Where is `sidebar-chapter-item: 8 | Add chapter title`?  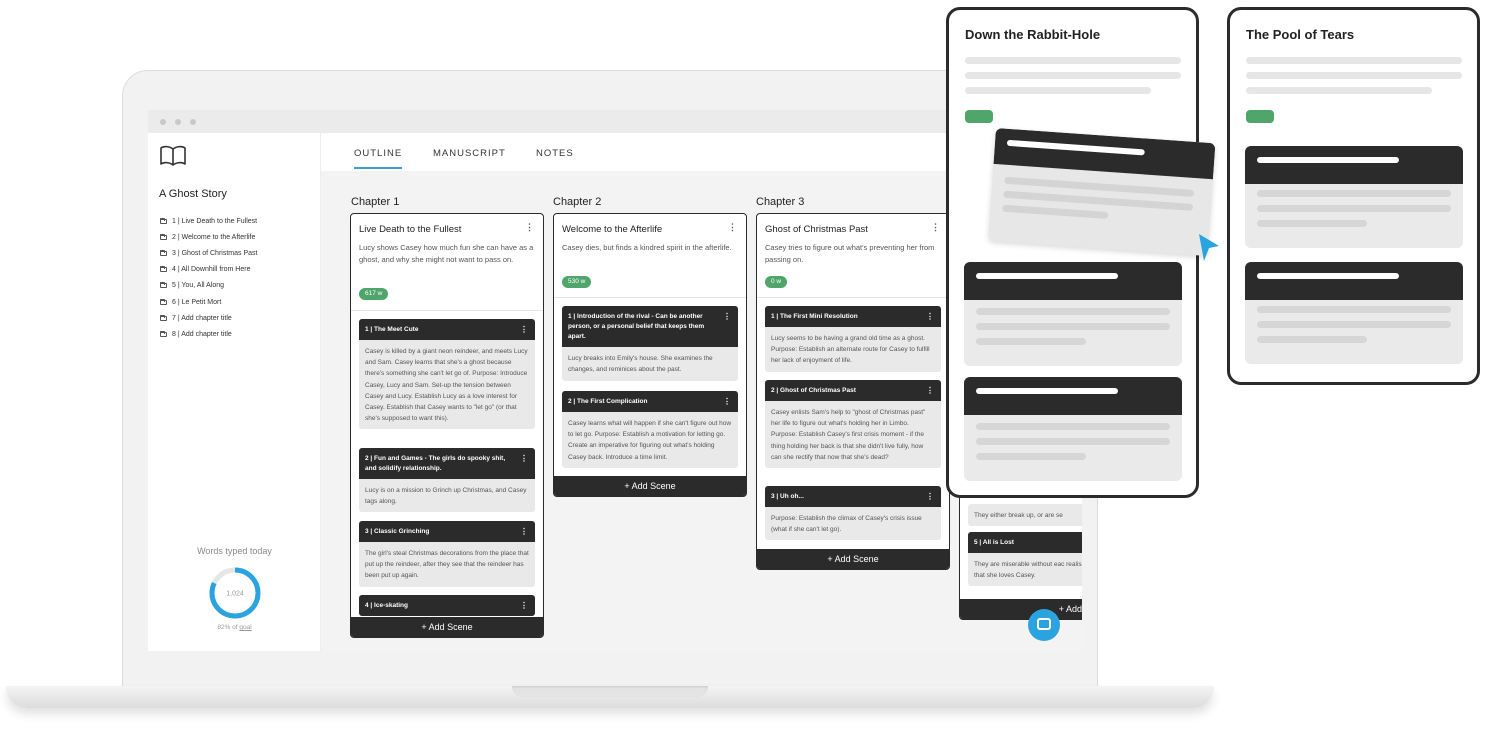
sidebar-chapter-item: 8 | Add chapter title is located at coordinates (208, 334).